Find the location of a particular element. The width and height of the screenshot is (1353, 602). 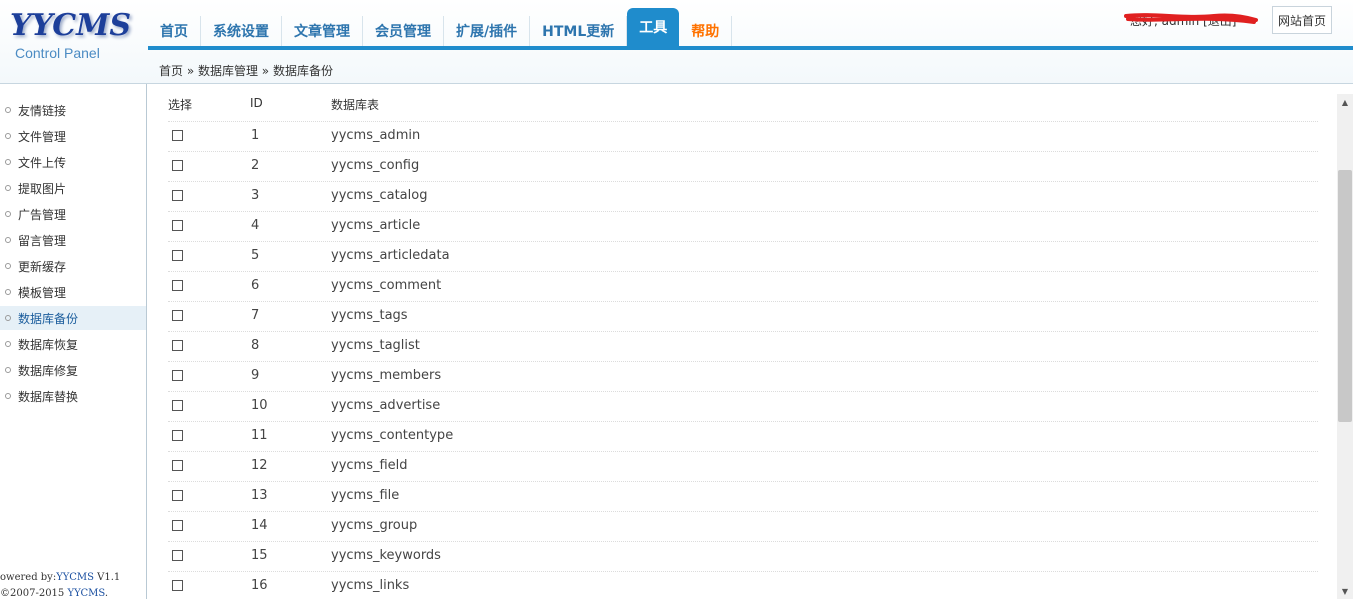

row-table-name: yycms_members is located at coordinates (386, 375).